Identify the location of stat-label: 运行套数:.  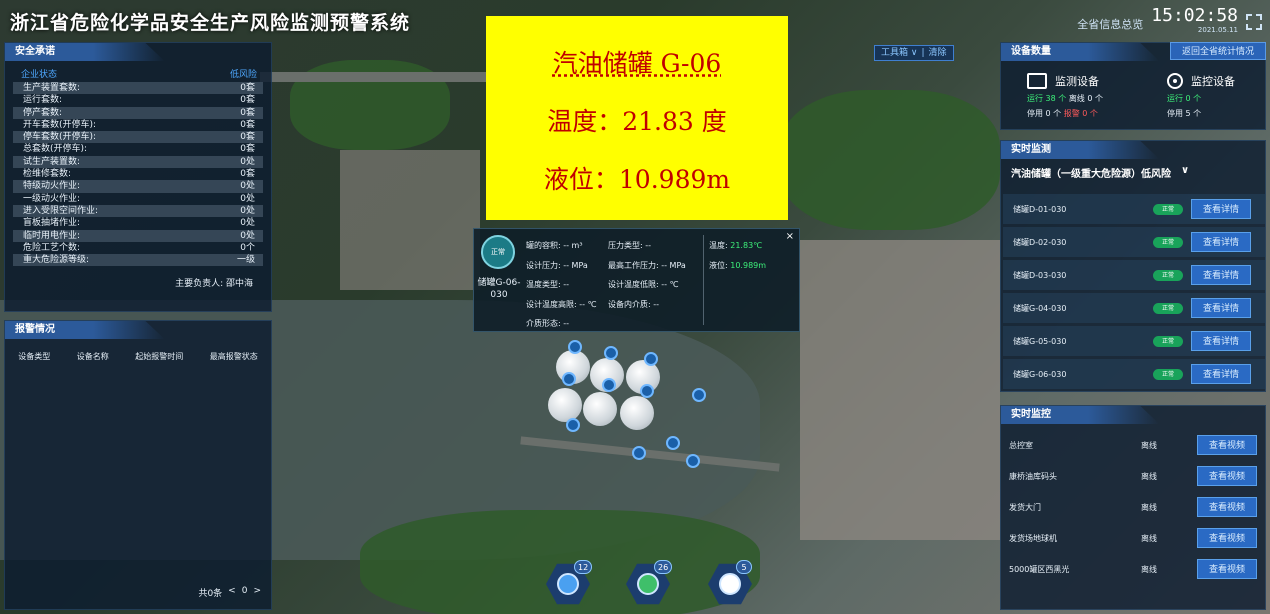
(43, 100).